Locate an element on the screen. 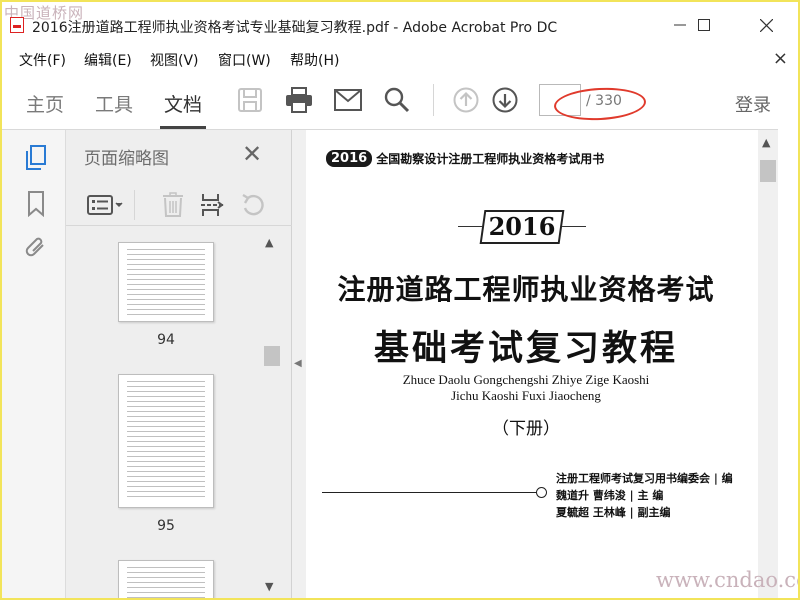 The width and height of the screenshot is (800, 600). menu-view: 视图(V) is located at coordinates (174, 60).